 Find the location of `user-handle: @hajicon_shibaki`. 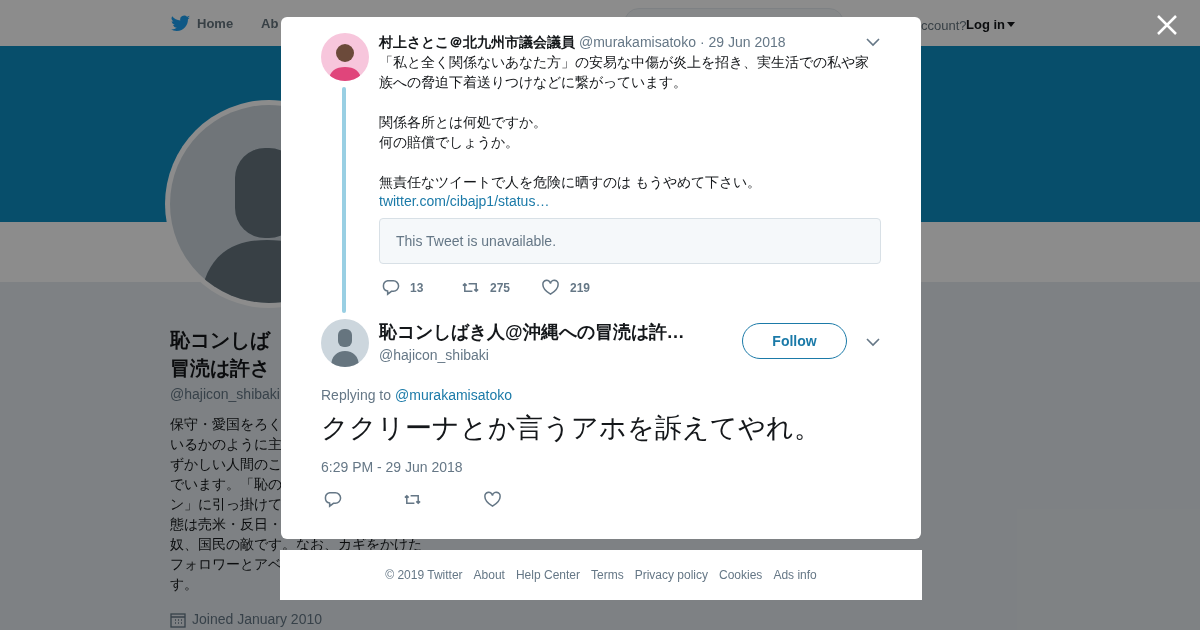

user-handle: @hajicon_shibaki is located at coordinates (434, 355).